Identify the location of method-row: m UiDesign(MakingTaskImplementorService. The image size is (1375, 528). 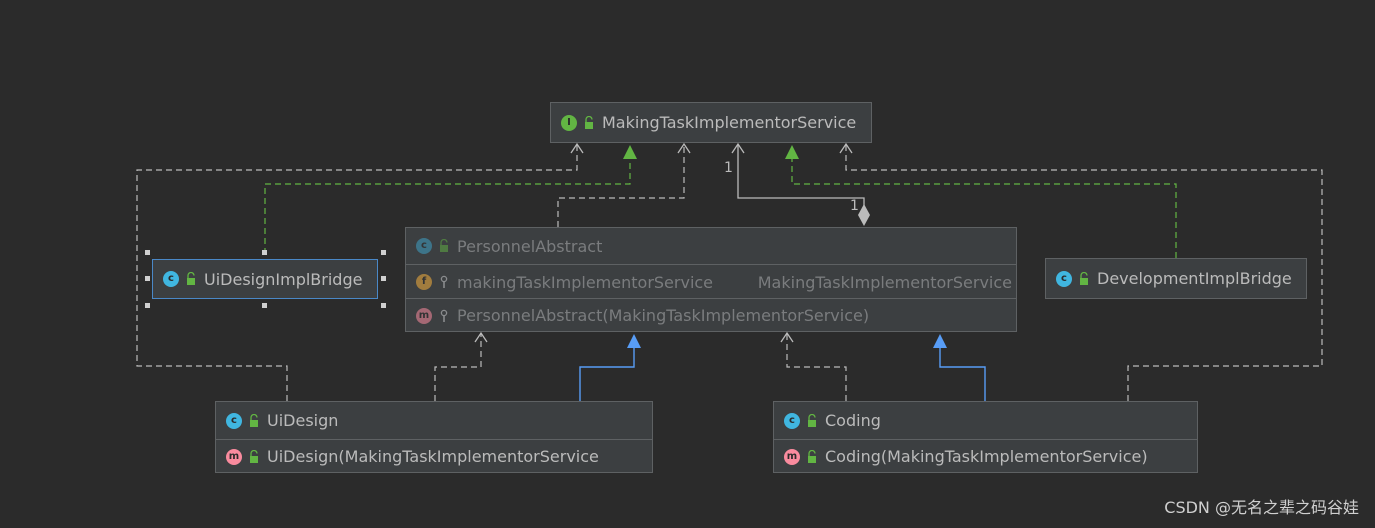
(434, 456).